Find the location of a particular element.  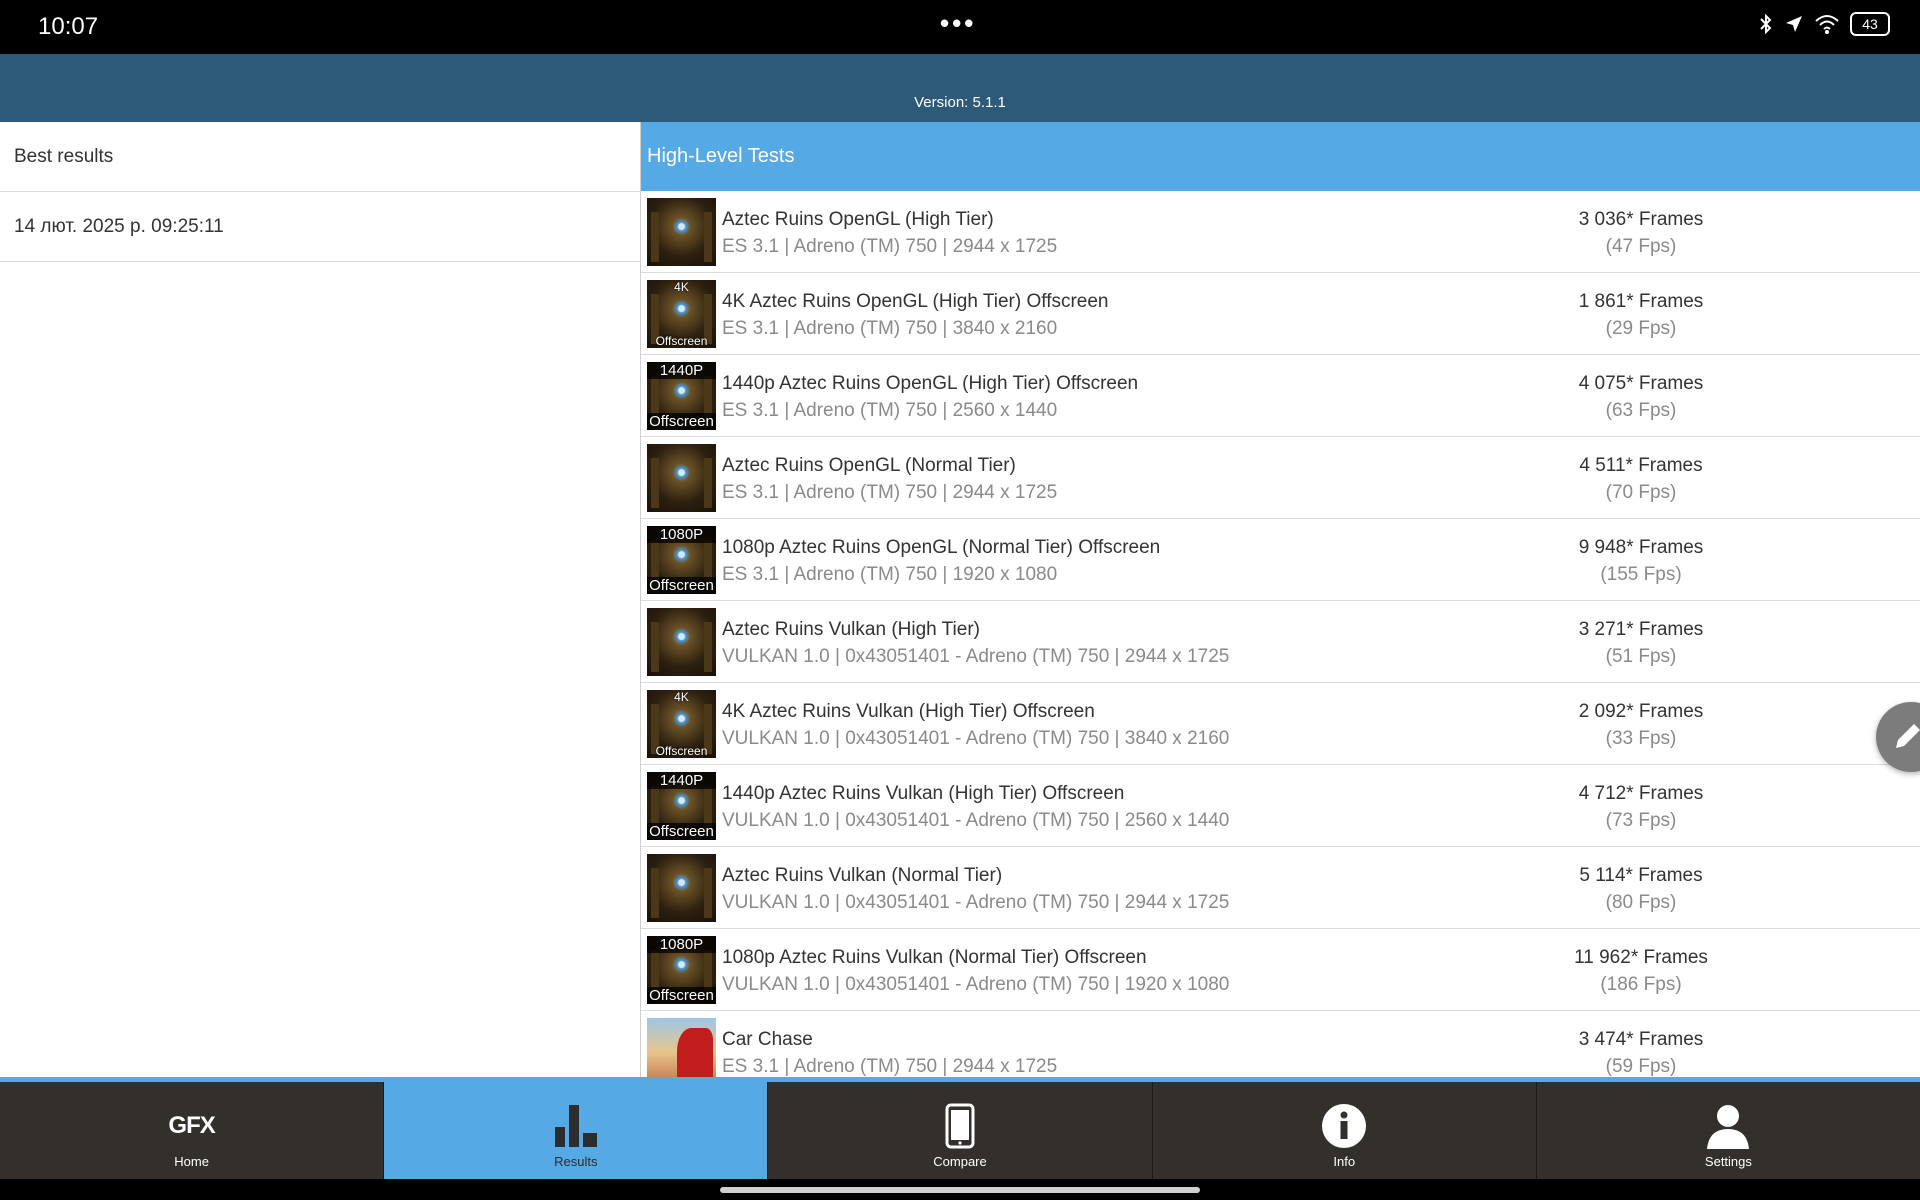

location-icon is located at coordinates (1794, 24).